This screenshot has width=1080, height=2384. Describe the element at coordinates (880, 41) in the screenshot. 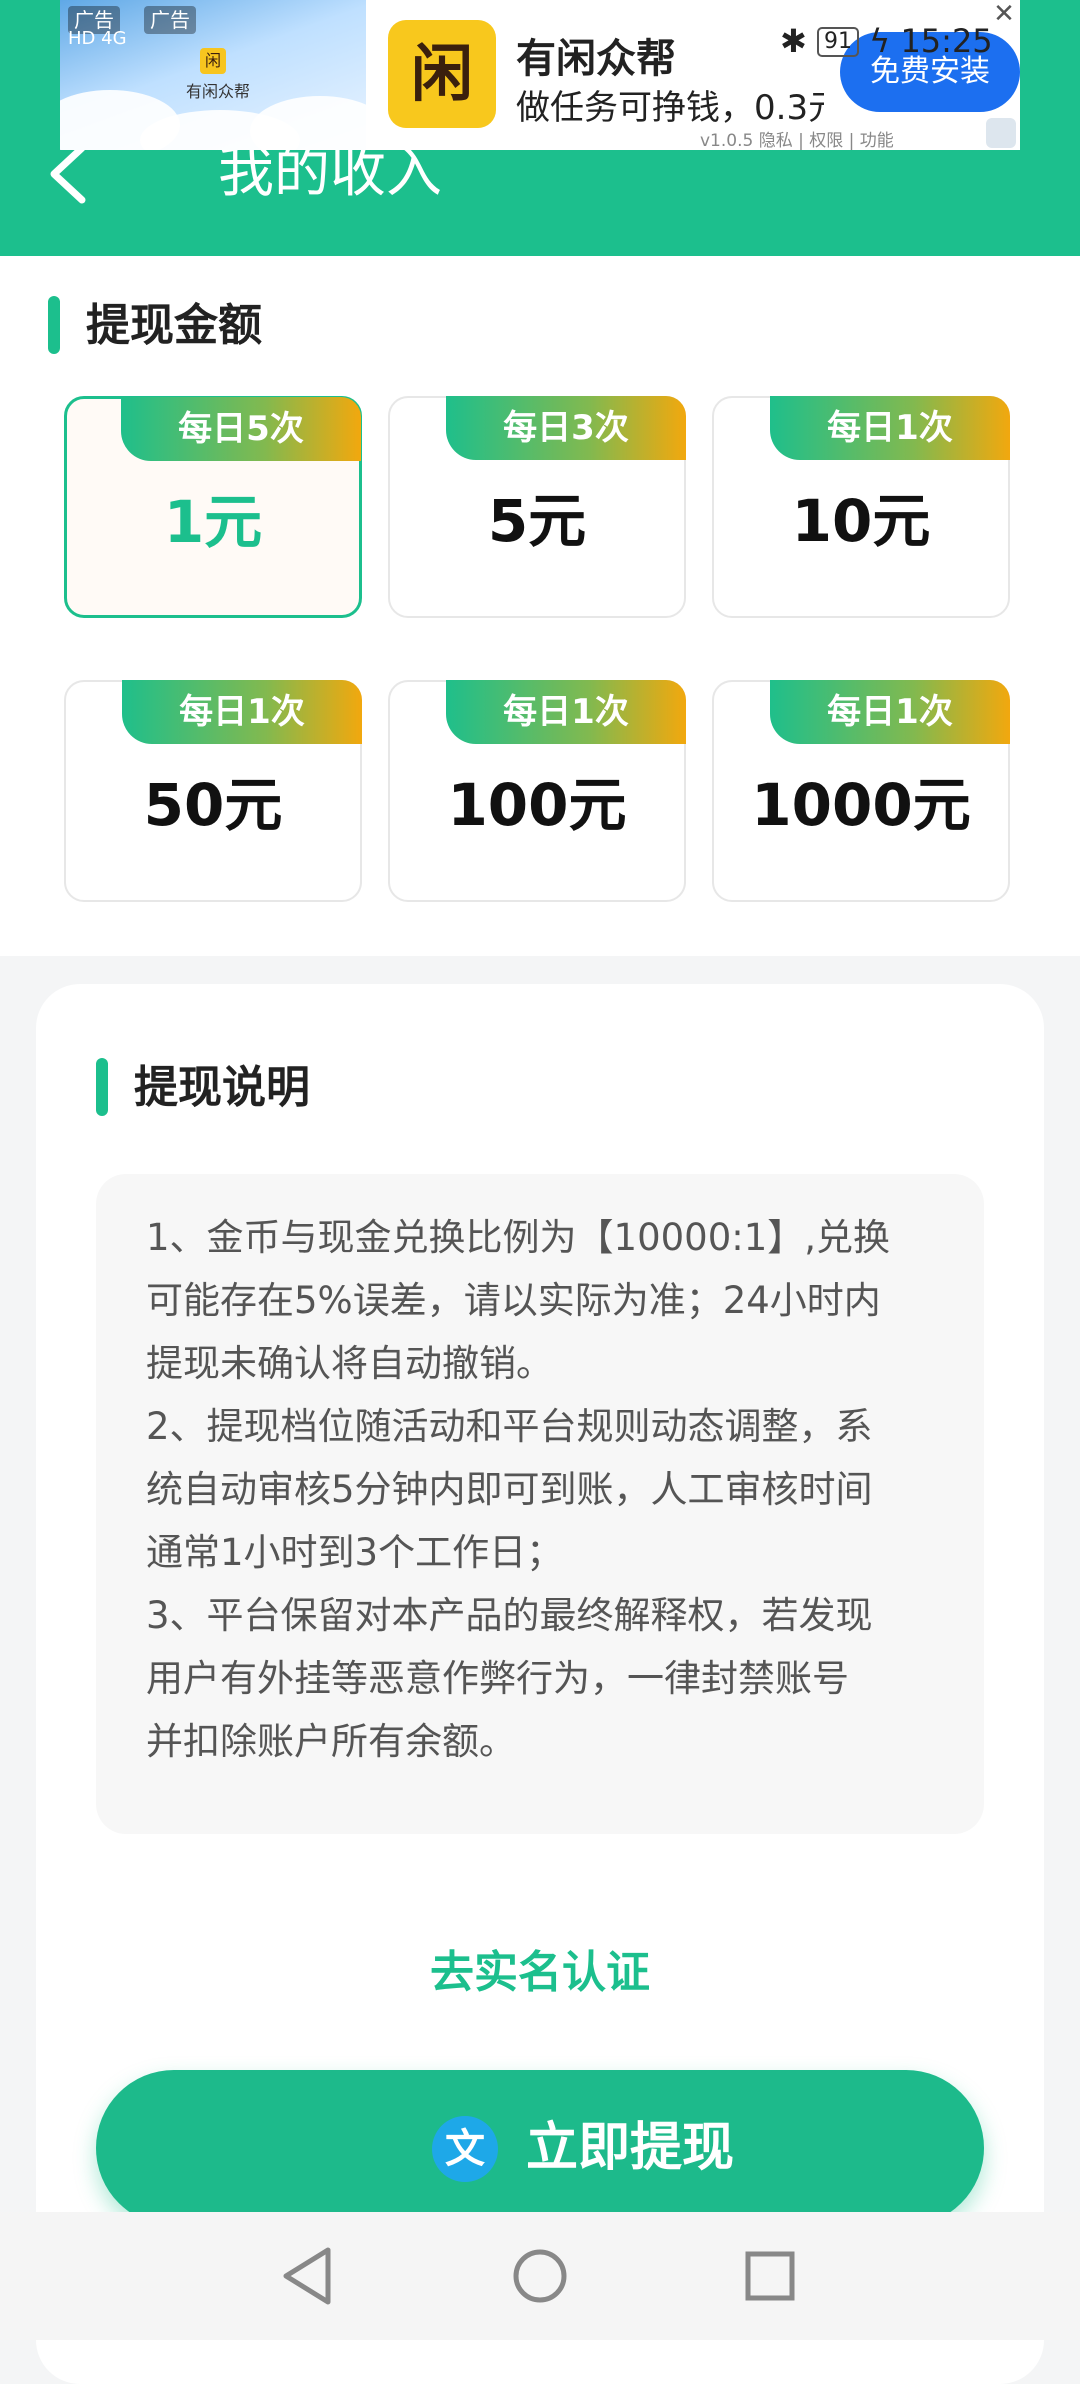

I see `charging-icon: ϟ` at that location.